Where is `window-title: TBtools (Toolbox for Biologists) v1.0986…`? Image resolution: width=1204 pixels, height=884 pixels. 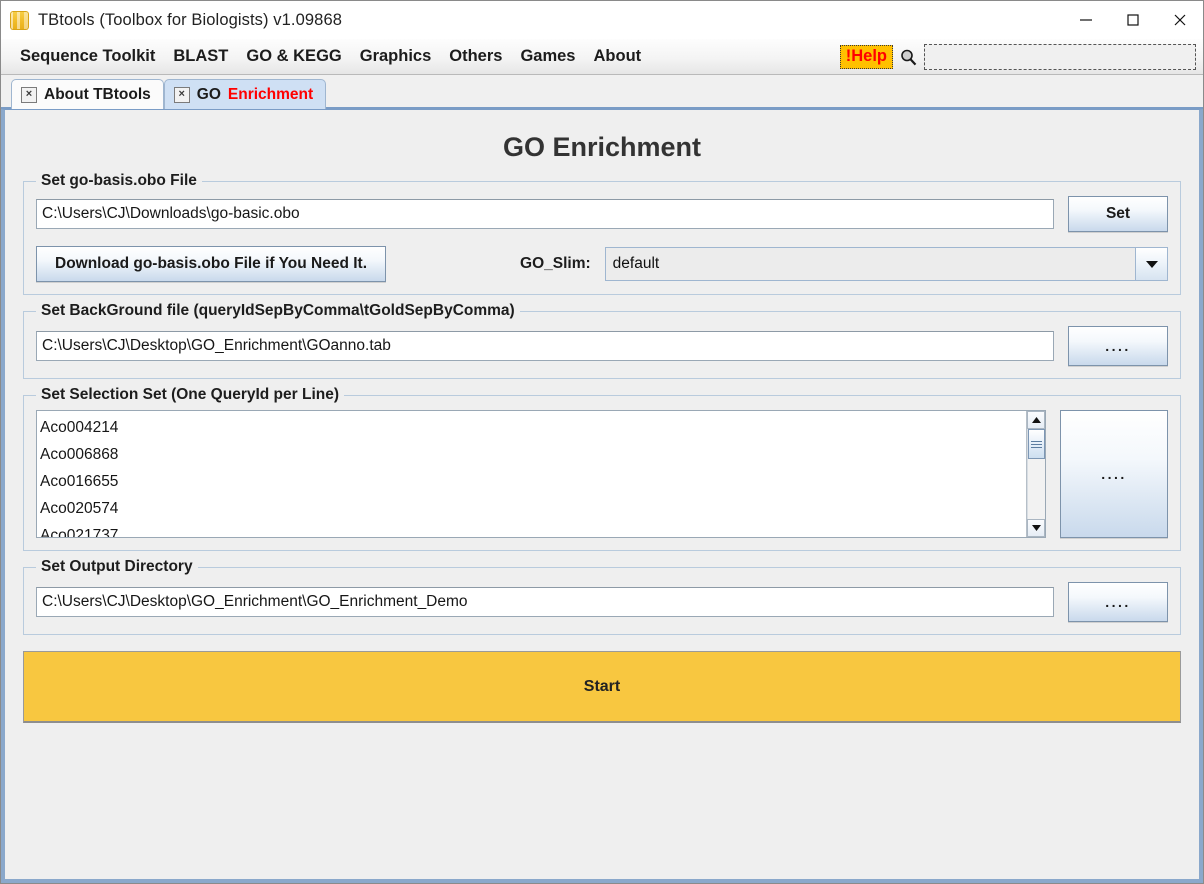
window-title: TBtools (Toolbox for Biologists) v1.0986… is located at coordinates (190, 19).